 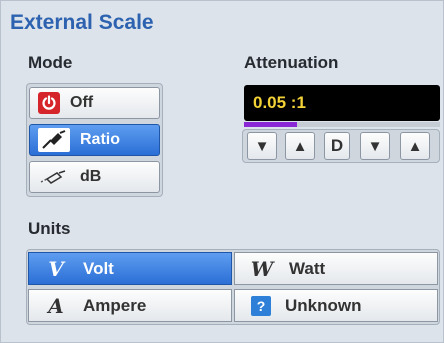 What do you see at coordinates (115, 305) in the screenshot?
I see `unit-ampere-label: Ampere` at bounding box center [115, 305].